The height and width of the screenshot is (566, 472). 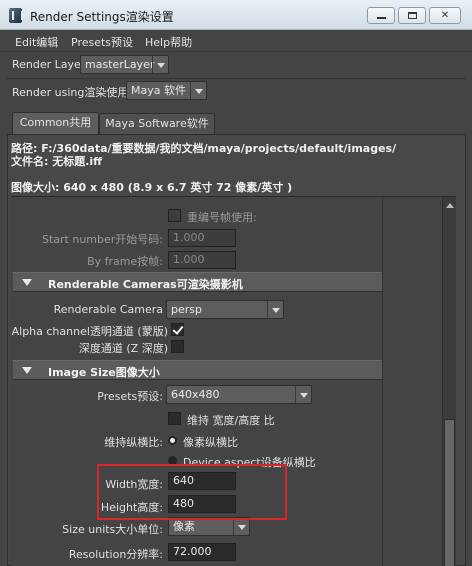 I want to click on pixel-aspect-radio, so click(x=172, y=440).